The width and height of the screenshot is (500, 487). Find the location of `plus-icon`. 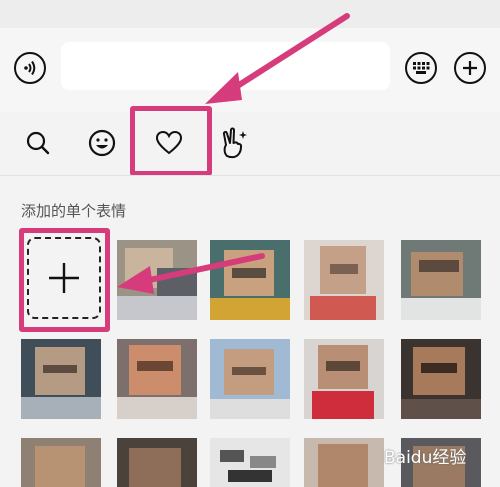

plus-icon is located at coordinates (470, 68).